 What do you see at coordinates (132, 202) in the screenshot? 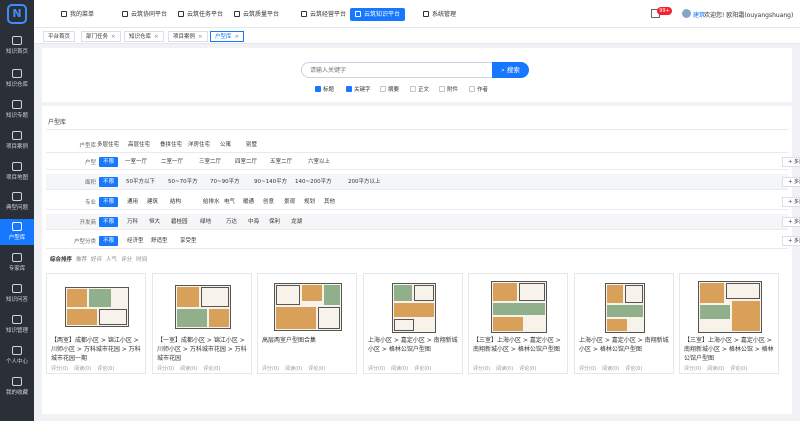
I see `filter-option: 通用` at bounding box center [132, 202].